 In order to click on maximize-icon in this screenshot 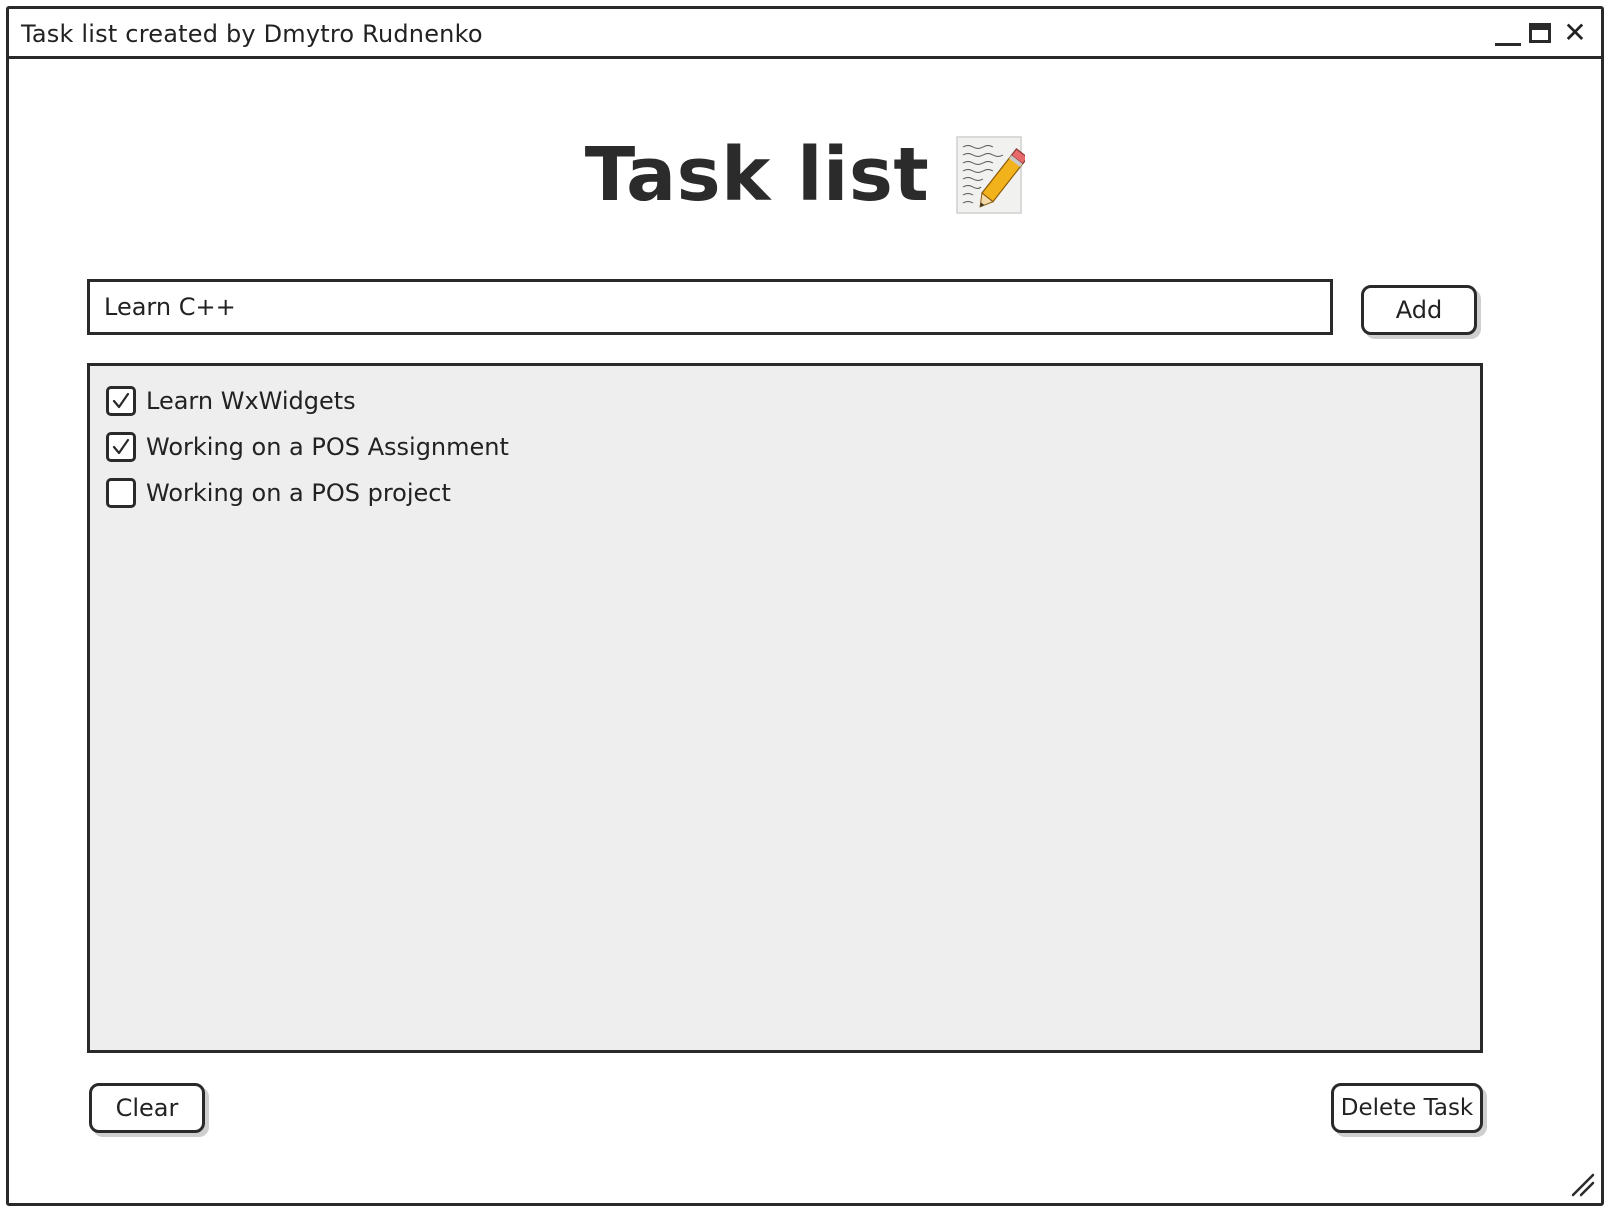, I will do `click(1541, 34)`.